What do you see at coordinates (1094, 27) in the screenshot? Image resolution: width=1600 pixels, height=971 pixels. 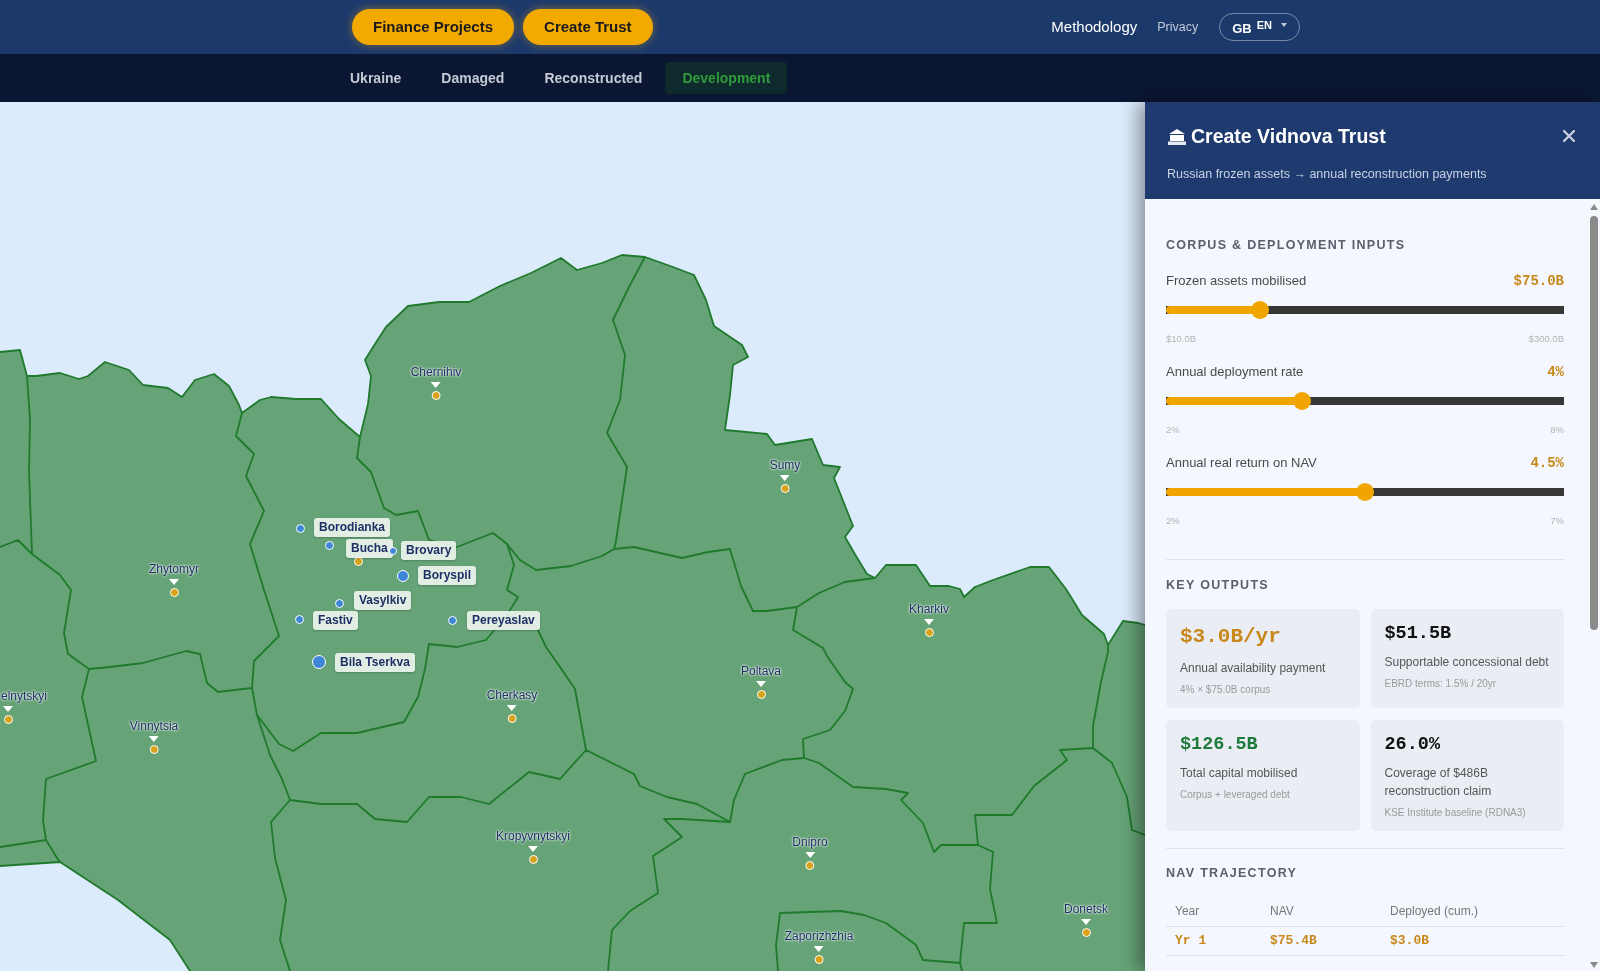 I see `nav-link: Methodology` at bounding box center [1094, 27].